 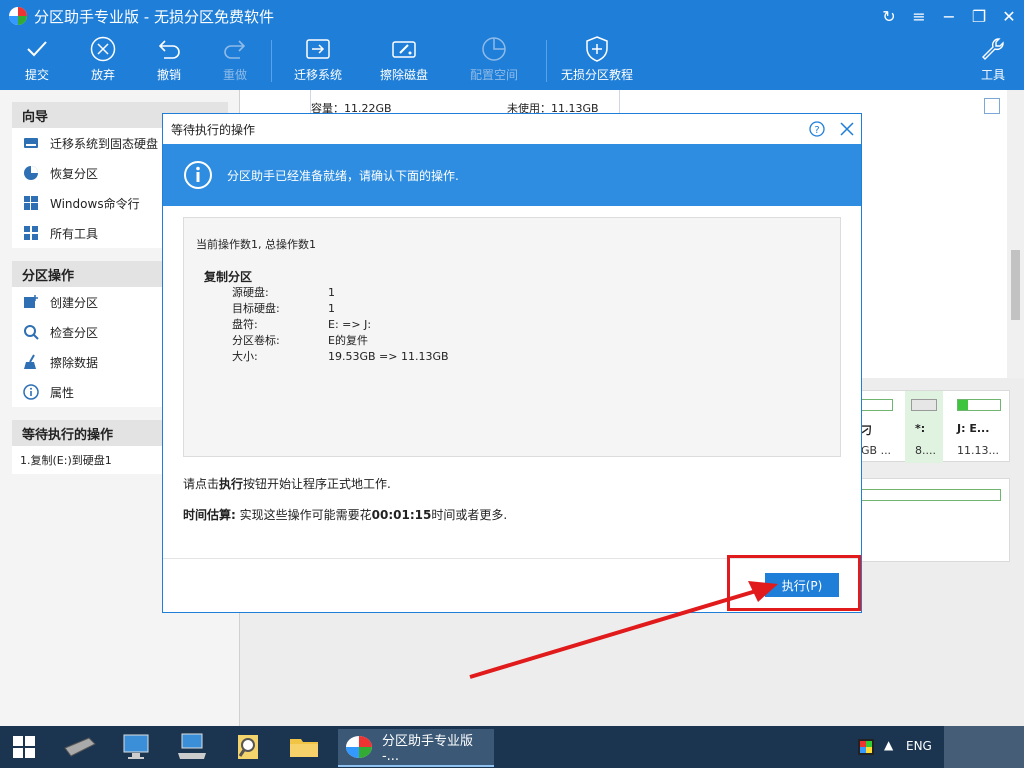 I want to click on windows-icon, so click(x=31, y=203).